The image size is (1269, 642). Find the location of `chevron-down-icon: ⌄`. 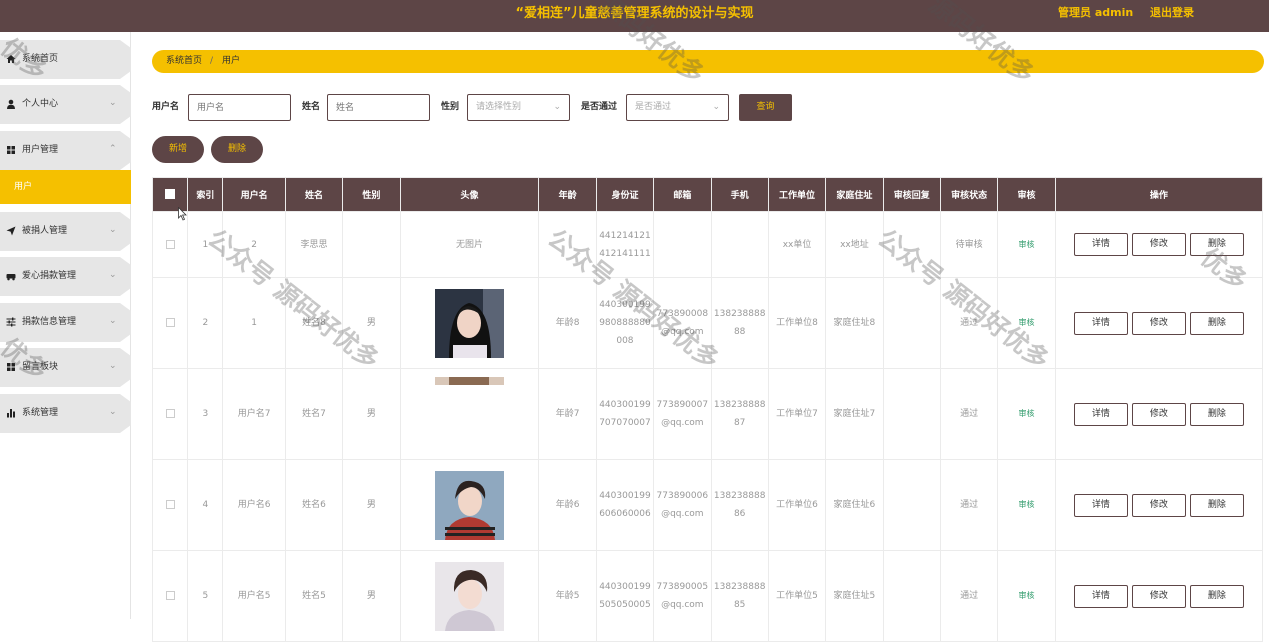

chevron-down-icon: ⌄ is located at coordinates (557, 107).